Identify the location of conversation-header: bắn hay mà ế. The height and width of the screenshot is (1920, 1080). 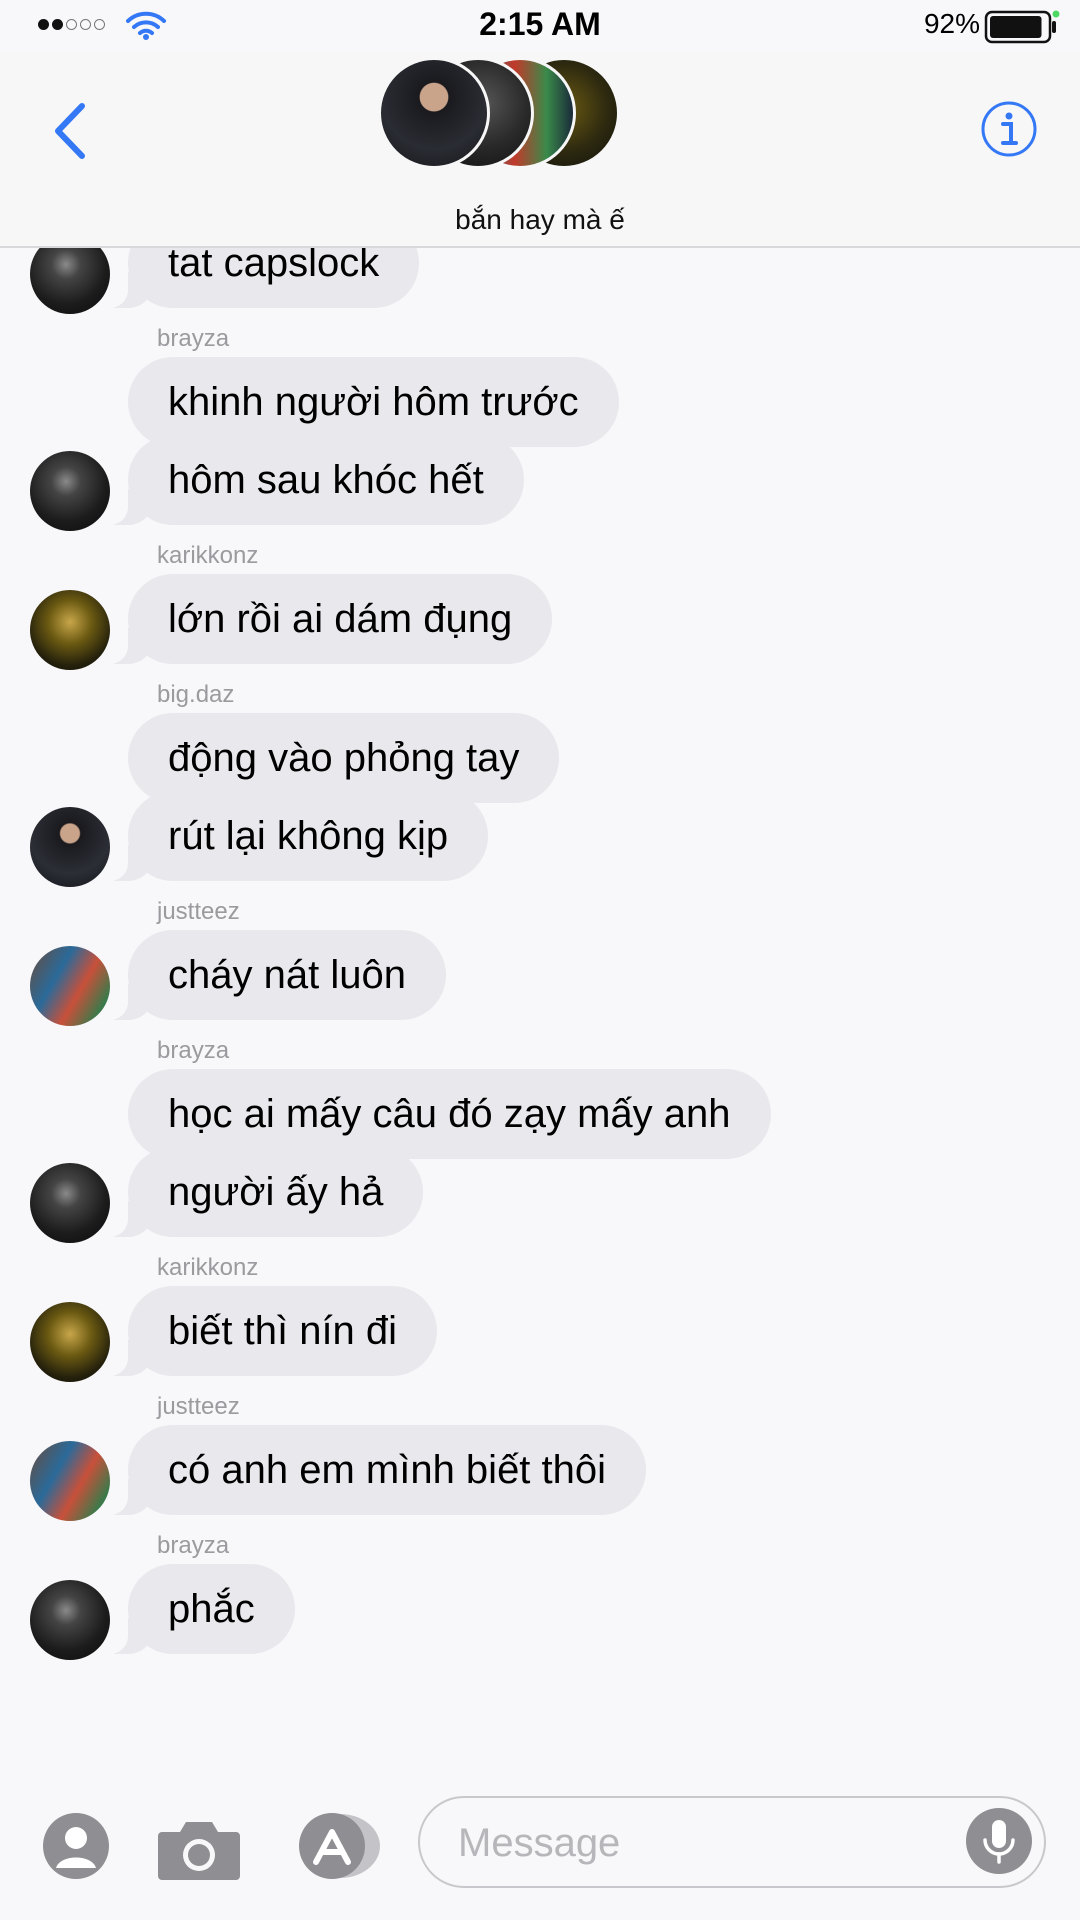
(540, 150).